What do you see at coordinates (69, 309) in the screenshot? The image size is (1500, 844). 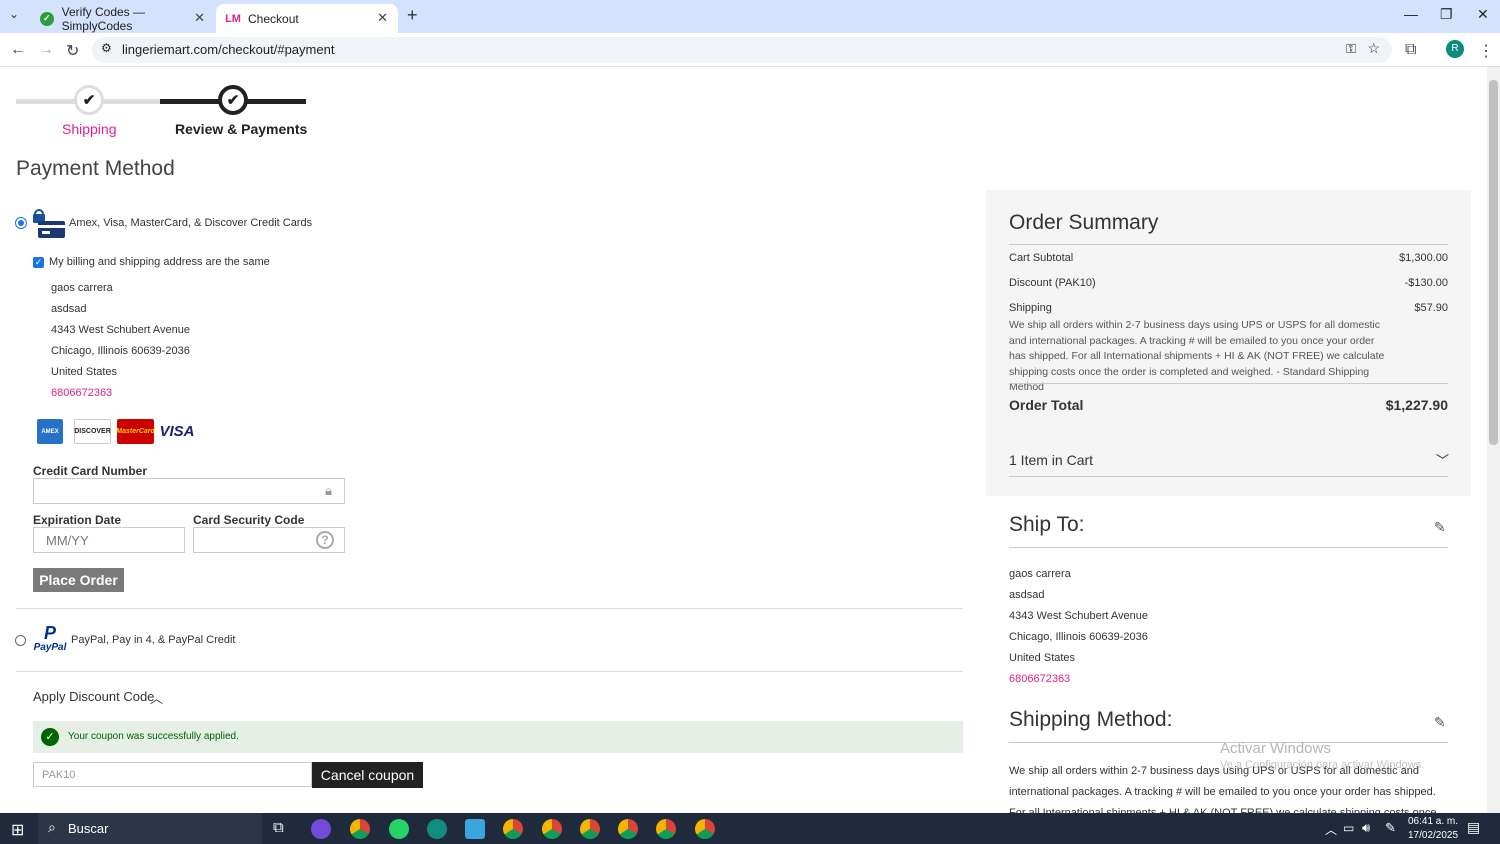 I see `billing-line2: asdsad` at bounding box center [69, 309].